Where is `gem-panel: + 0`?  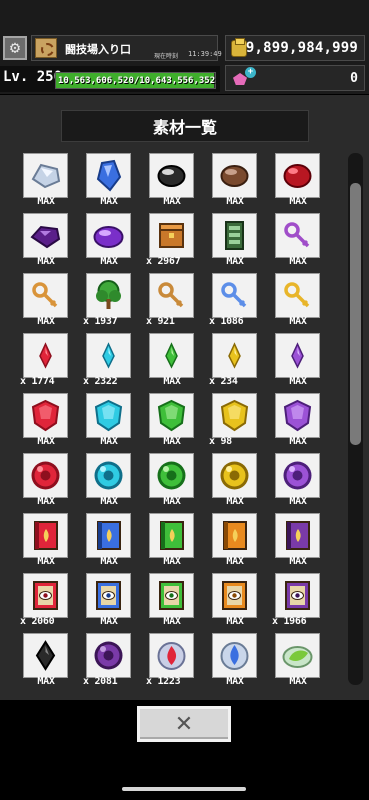
gem-panel: + 0 is located at coordinates (295, 78).